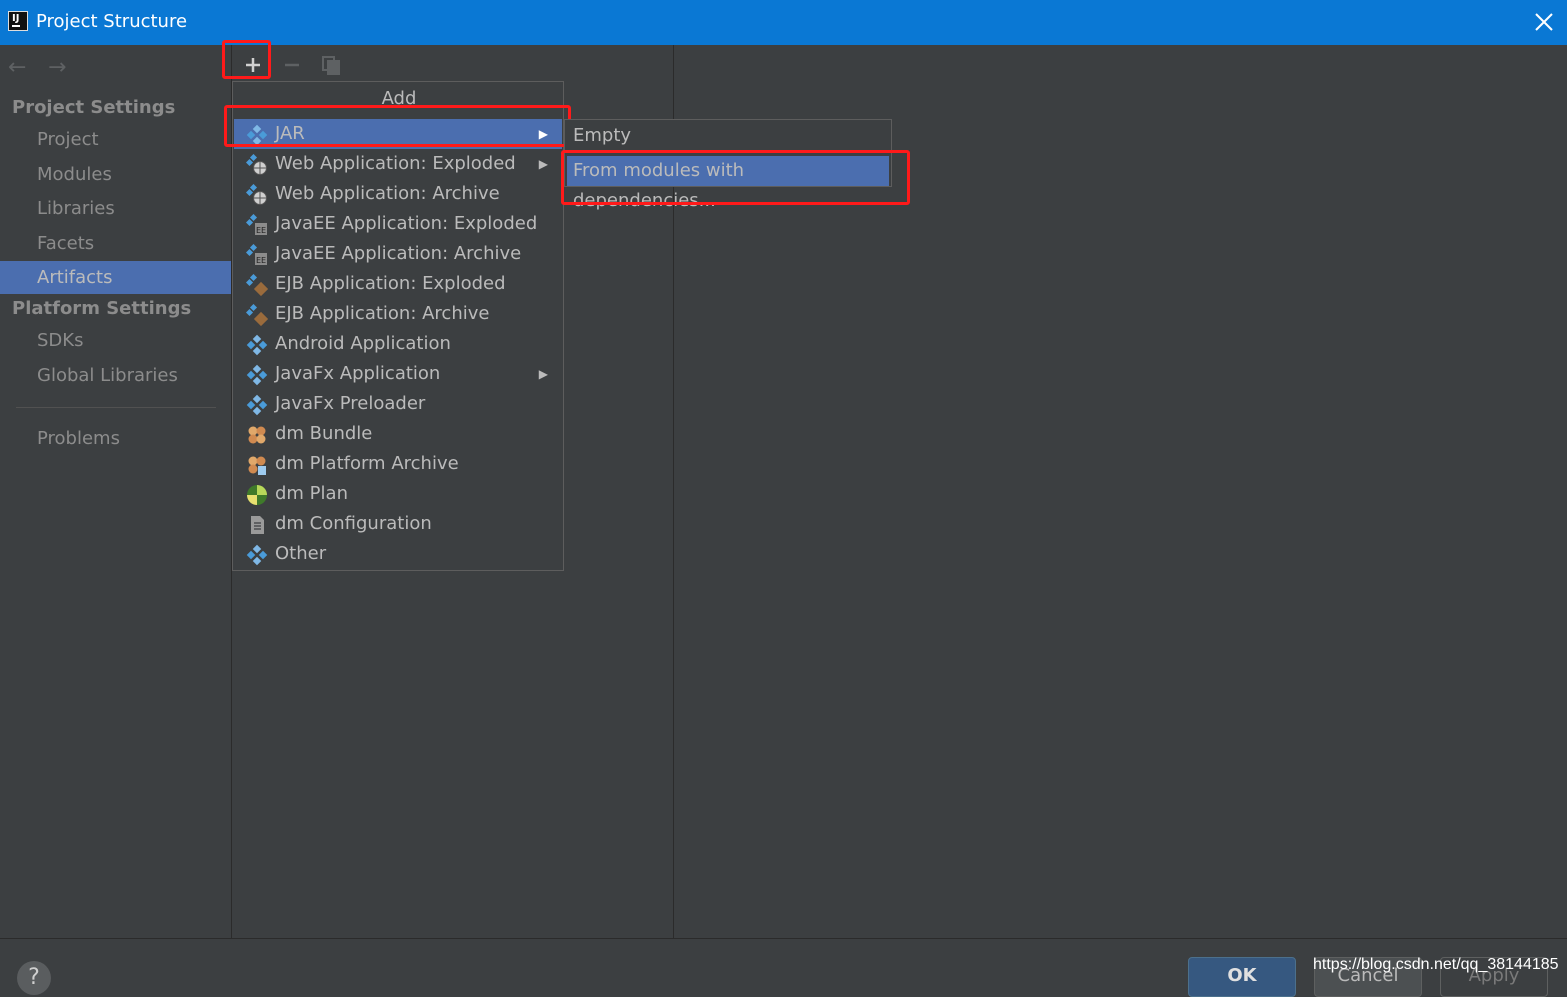 Image resolution: width=1567 pixels, height=997 pixels. I want to click on menu-item-label: JavaFx Preloader, so click(350, 403).